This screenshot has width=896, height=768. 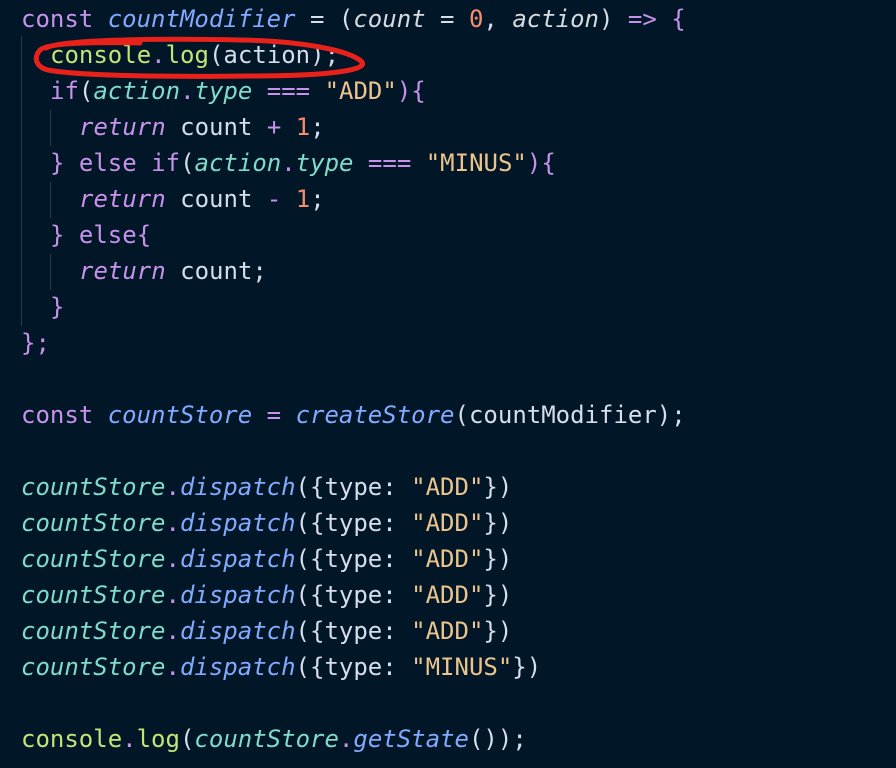 I want to click on code-line: if(action.type === "ADD"){, so click(x=238, y=91).